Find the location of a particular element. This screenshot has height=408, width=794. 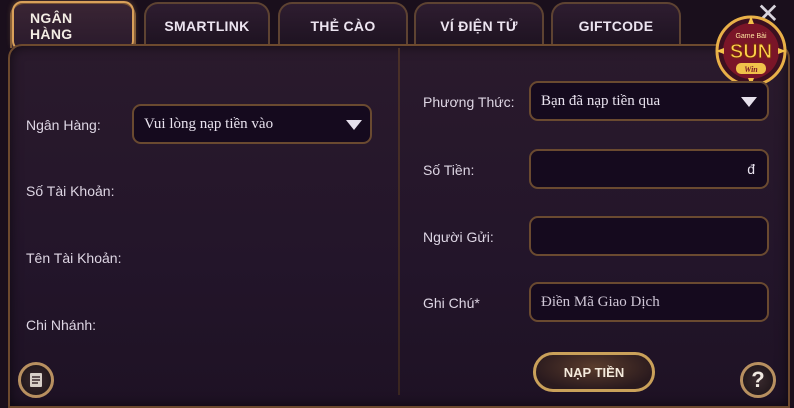

column-divider is located at coordinates (399, 221).